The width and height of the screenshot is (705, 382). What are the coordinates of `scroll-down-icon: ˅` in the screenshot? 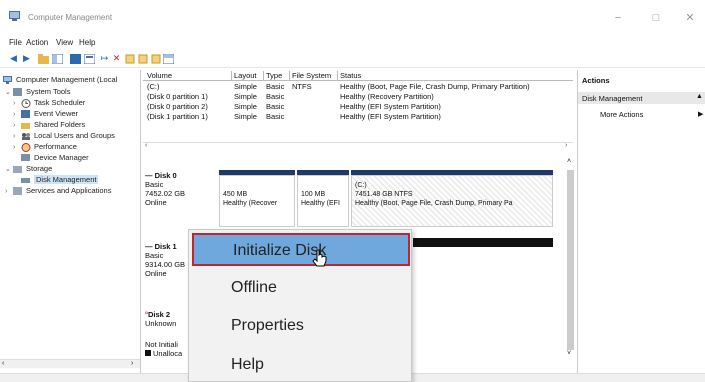 It's located at (569, 353).